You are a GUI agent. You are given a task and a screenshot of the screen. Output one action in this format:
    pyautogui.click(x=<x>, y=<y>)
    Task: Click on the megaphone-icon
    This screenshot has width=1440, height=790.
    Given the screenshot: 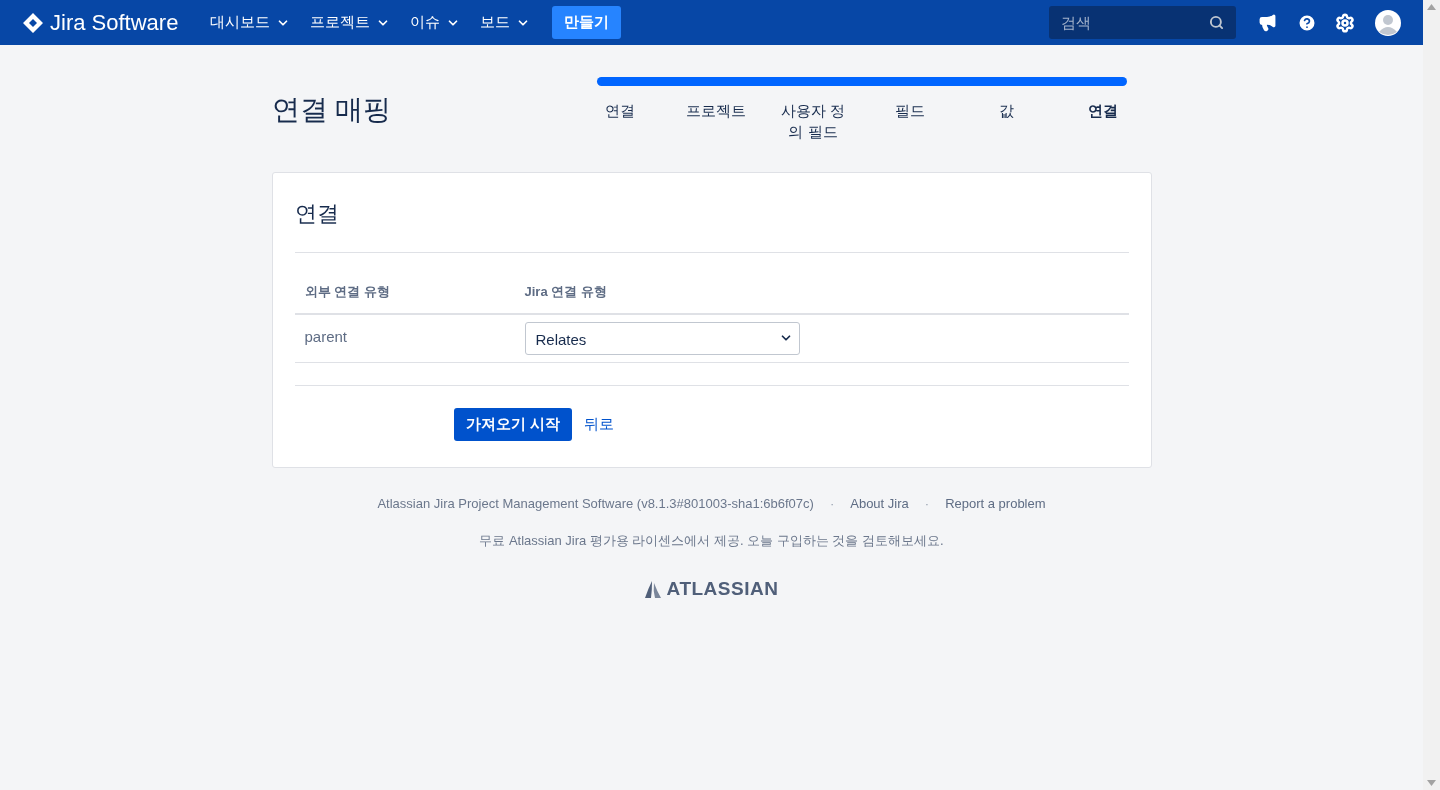 What is the action you would take?
    pyautogui.click(x=1267, y=22)
    